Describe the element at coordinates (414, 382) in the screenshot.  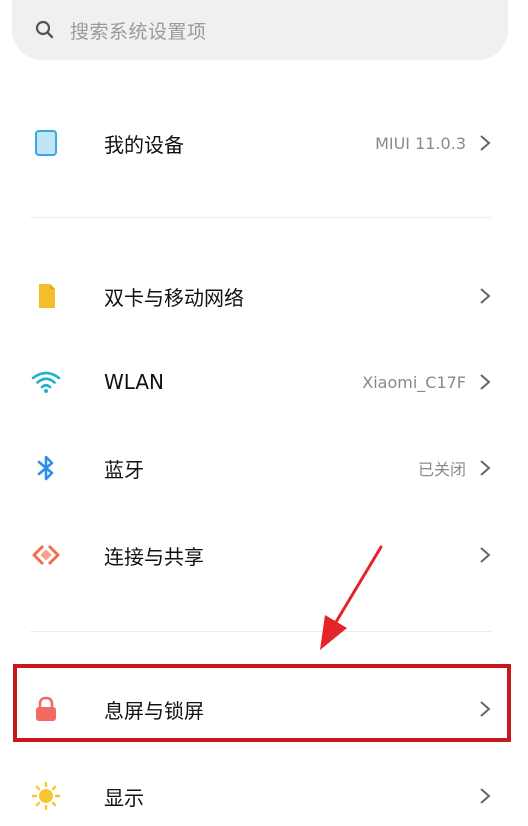
I see `settings-item-value: Xiaomi_C17F` at that location.